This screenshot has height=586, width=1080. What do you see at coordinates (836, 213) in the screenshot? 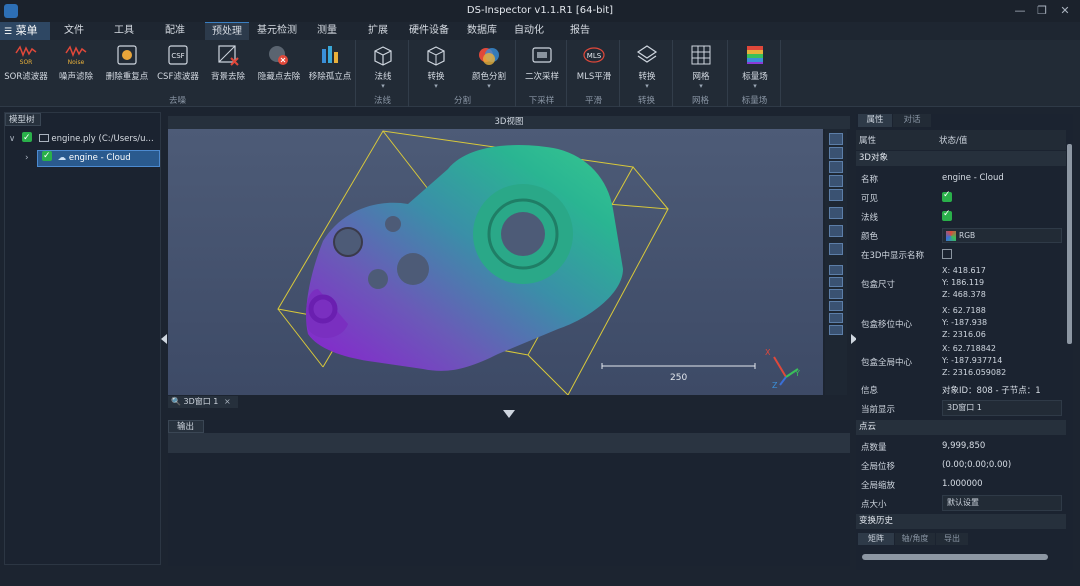
I see `zoom-fit-icon` at bounding box center [836, 213].